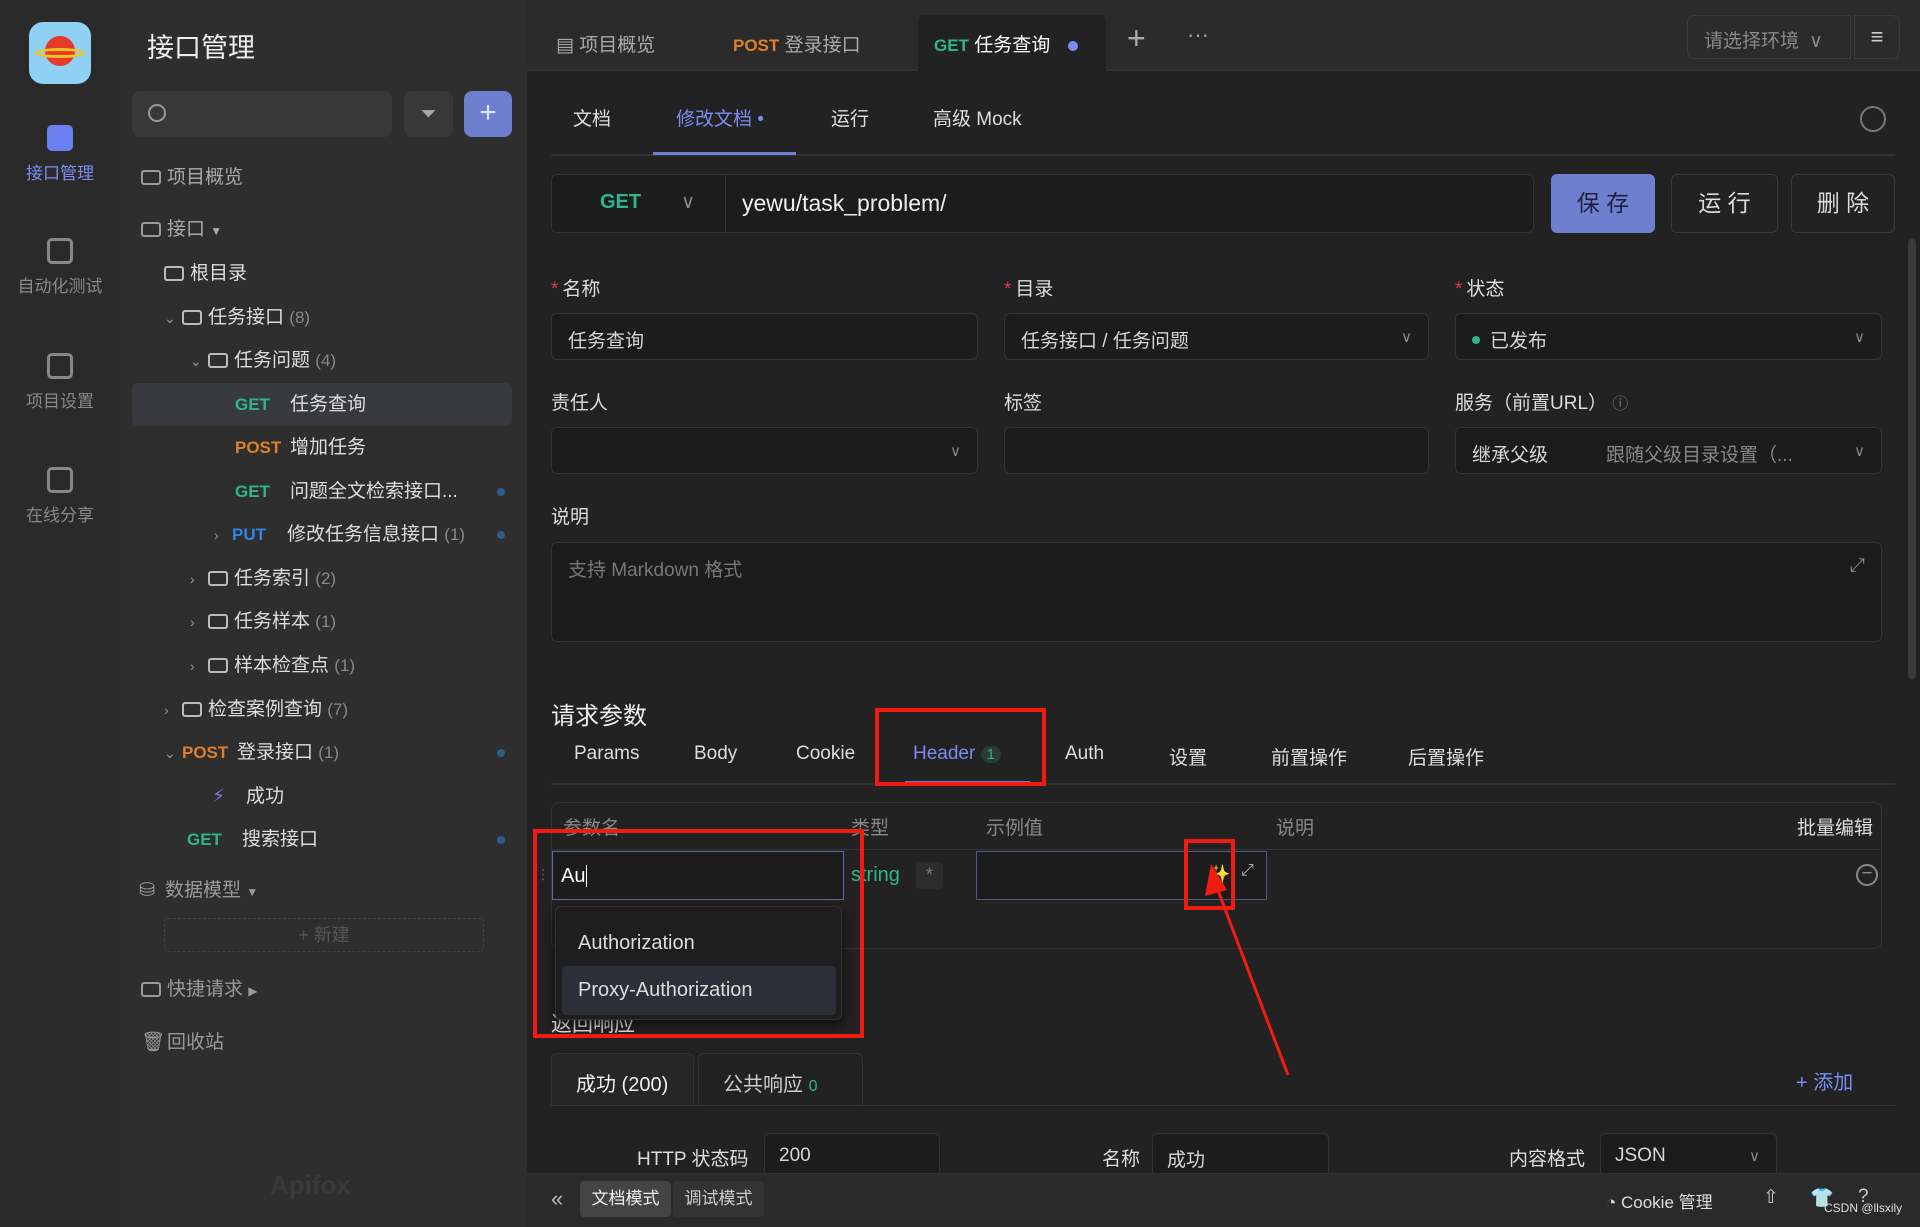 This screenshot has width=1920, height=1227. Describe the element at coordinates (219, 796) in the screenshot. I see `case-icon: ⚡` at that location.